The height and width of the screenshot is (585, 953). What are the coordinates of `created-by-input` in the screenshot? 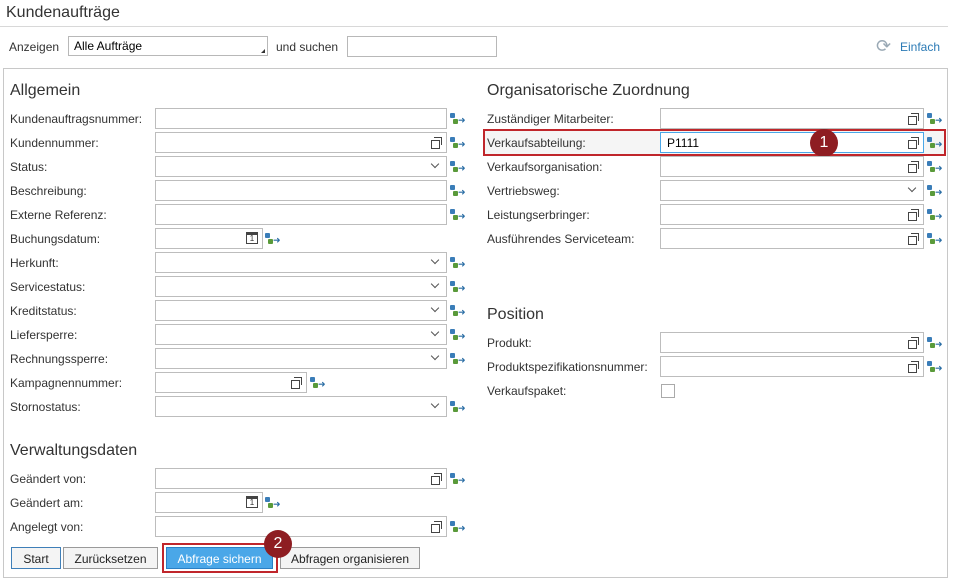 It's located at (301, 526).